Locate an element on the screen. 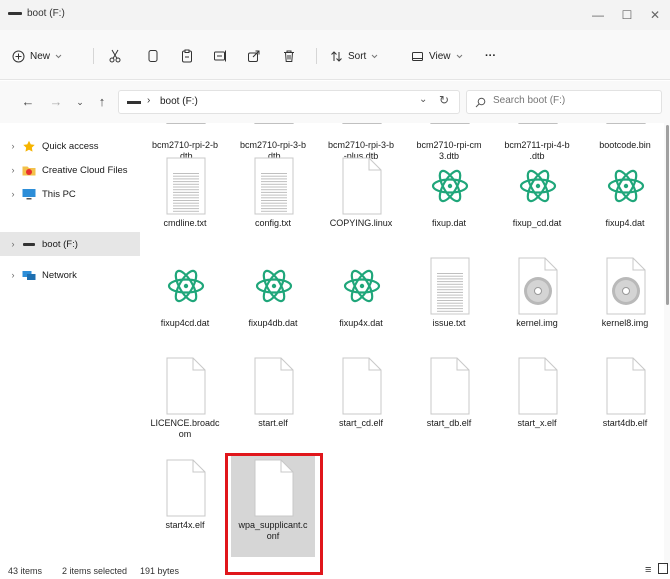 The image size is (670, 579). sidebar-item-this-pc: › This PC is located at coordinates (70, 194).